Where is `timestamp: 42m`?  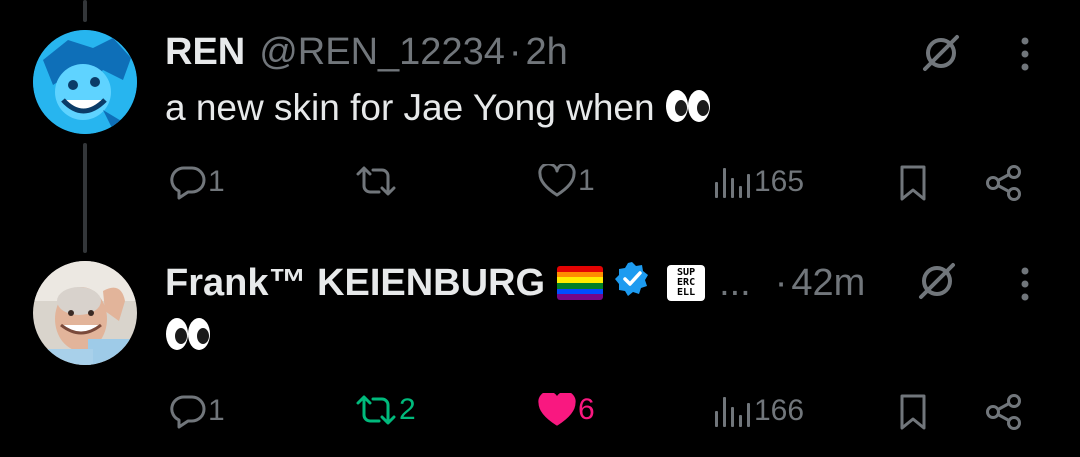 timestamp: 42m is located at coordinates (828, 283).